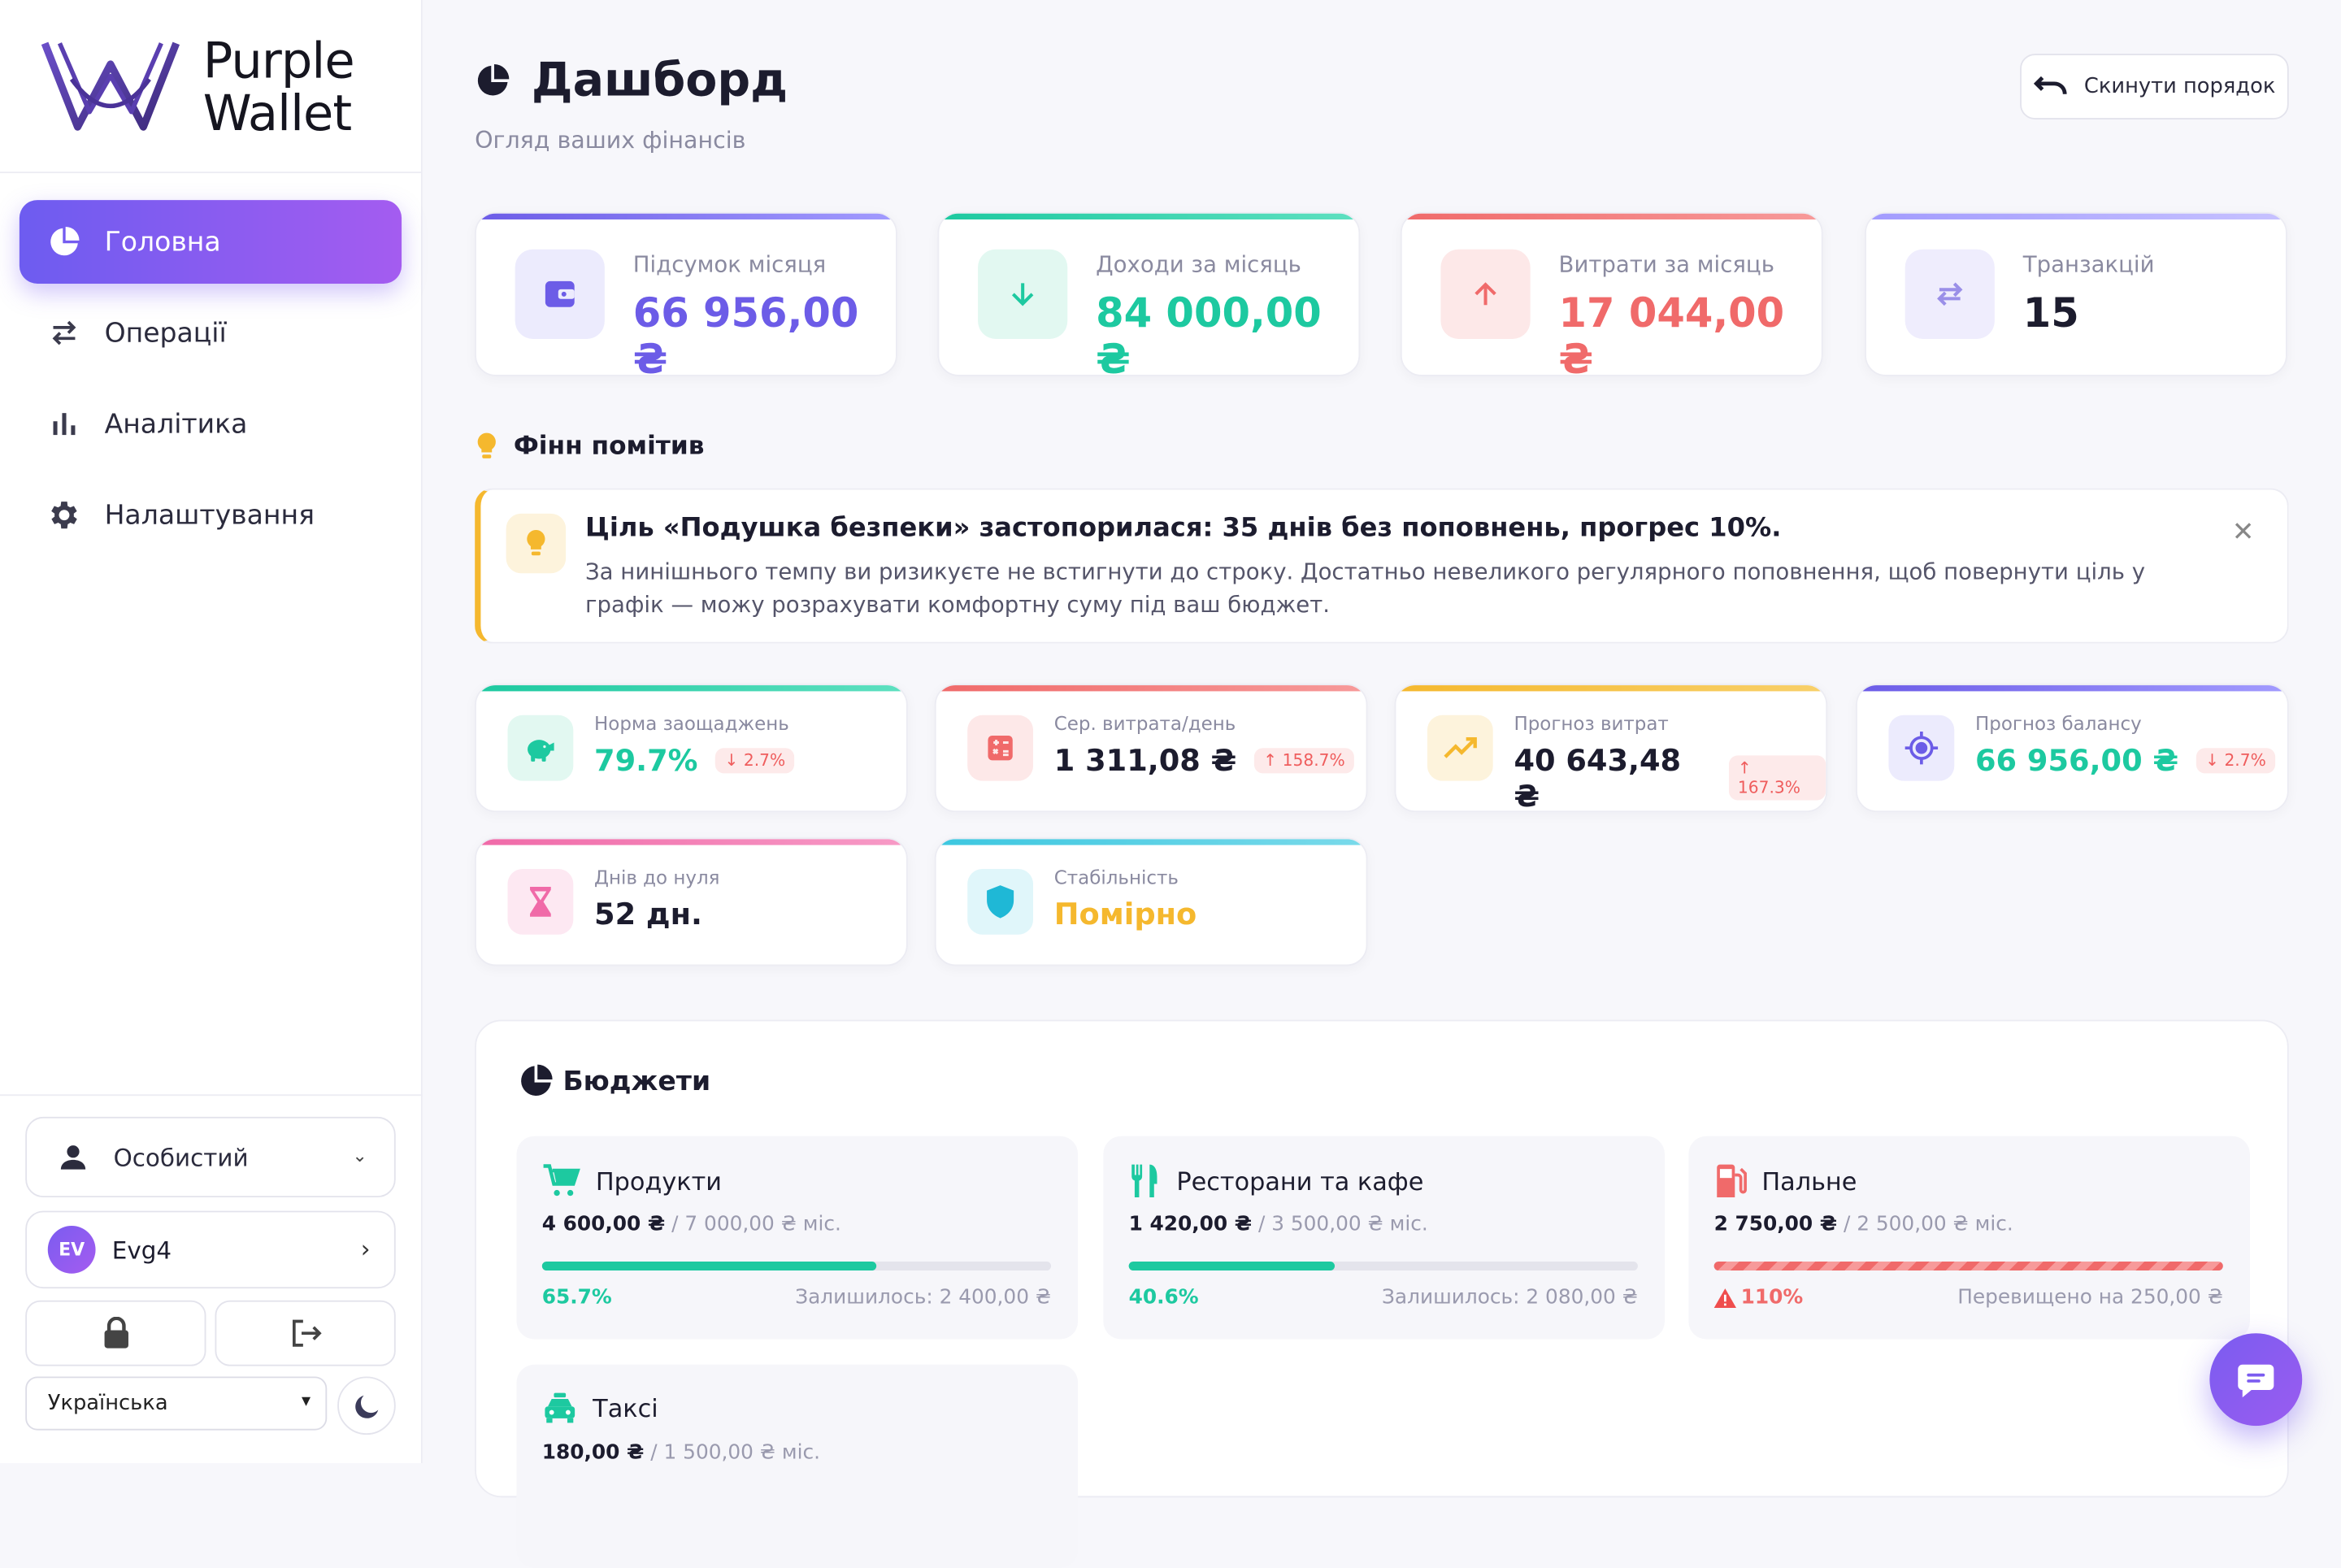 The height and width of the screenshot is (1568, 2341). I want to click on budget-percent: 110%, so click(1772, 1297).